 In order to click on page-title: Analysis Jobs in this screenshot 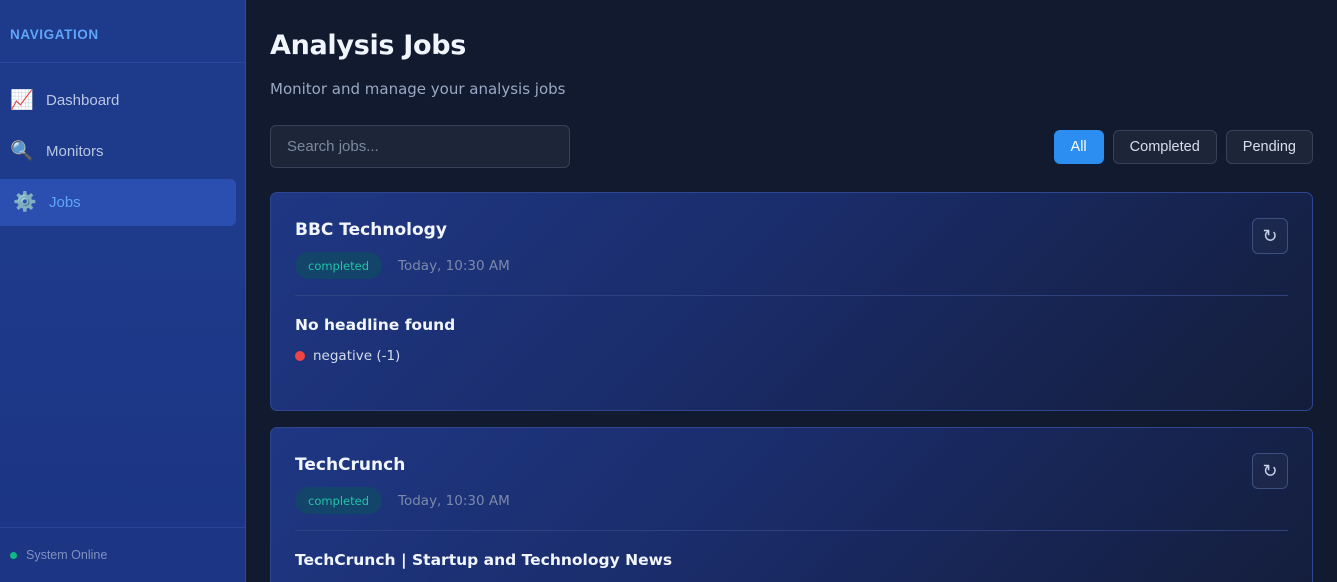, I will do `click(368, 45)`.